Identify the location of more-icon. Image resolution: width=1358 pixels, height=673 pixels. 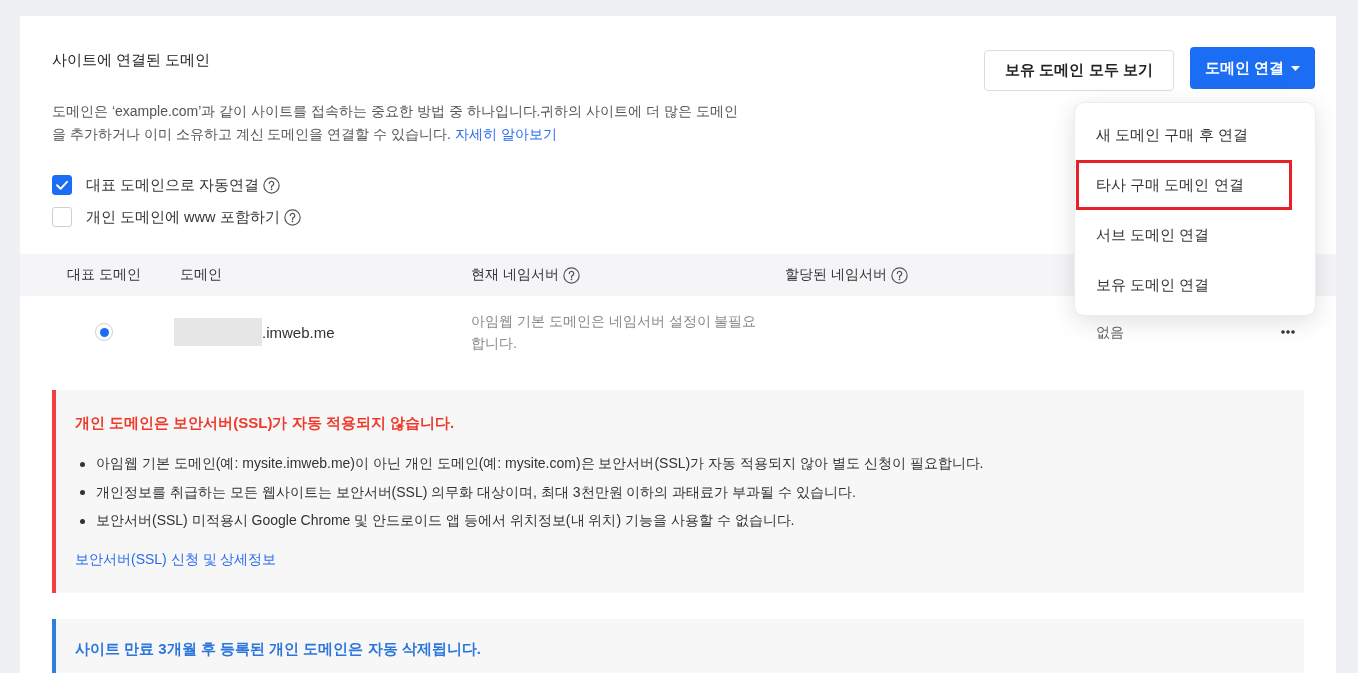
(1288, 332).